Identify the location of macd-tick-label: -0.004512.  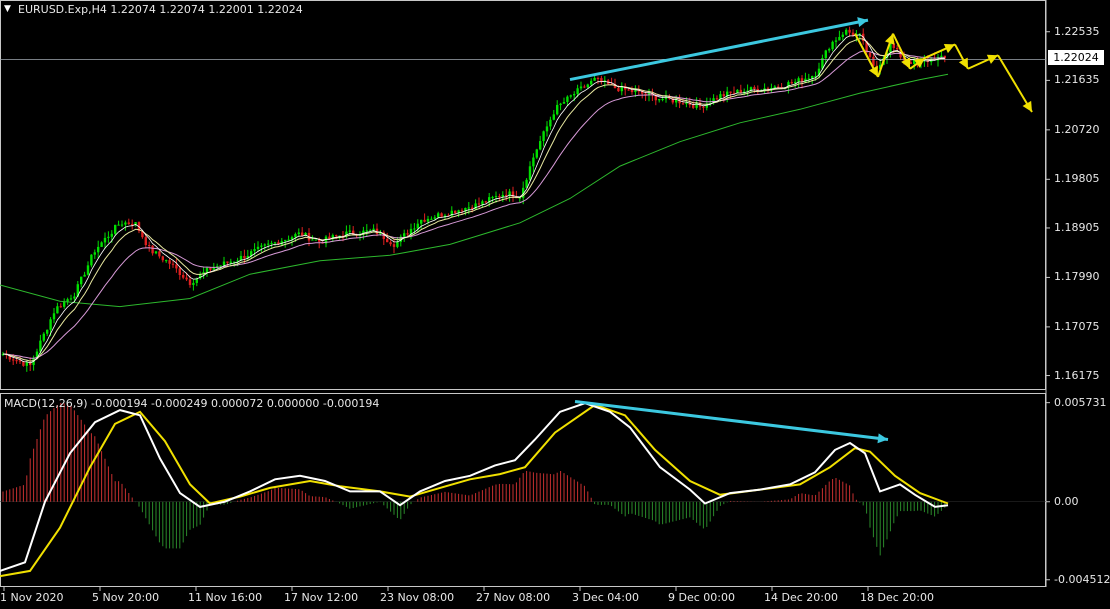
(1082, 579).